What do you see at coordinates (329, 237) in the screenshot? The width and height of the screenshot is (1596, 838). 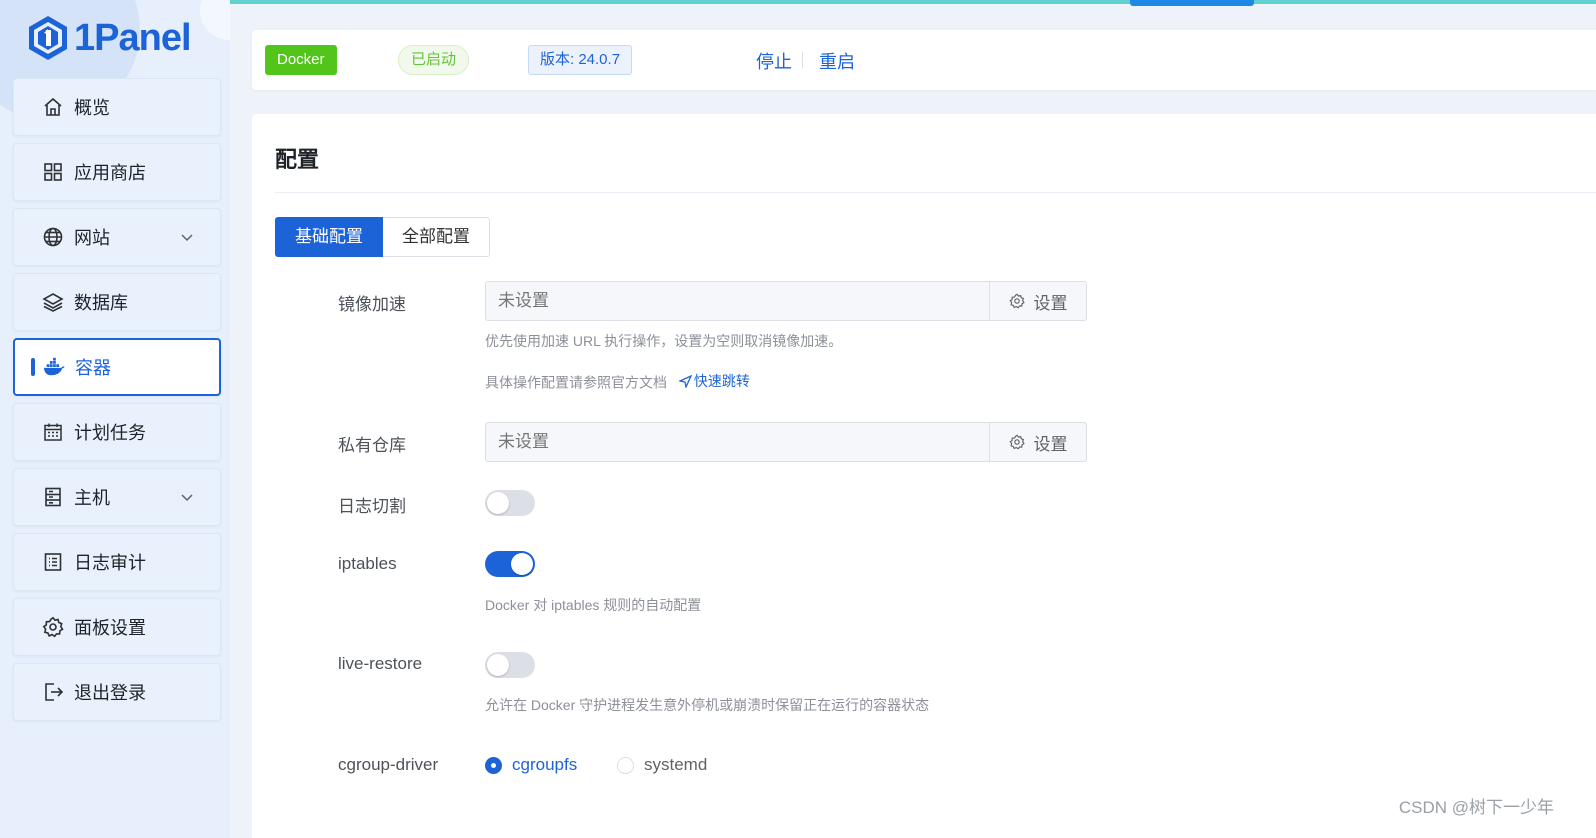 I see `tab-basic-config: 基础配置` at bounding box center [329, 237].